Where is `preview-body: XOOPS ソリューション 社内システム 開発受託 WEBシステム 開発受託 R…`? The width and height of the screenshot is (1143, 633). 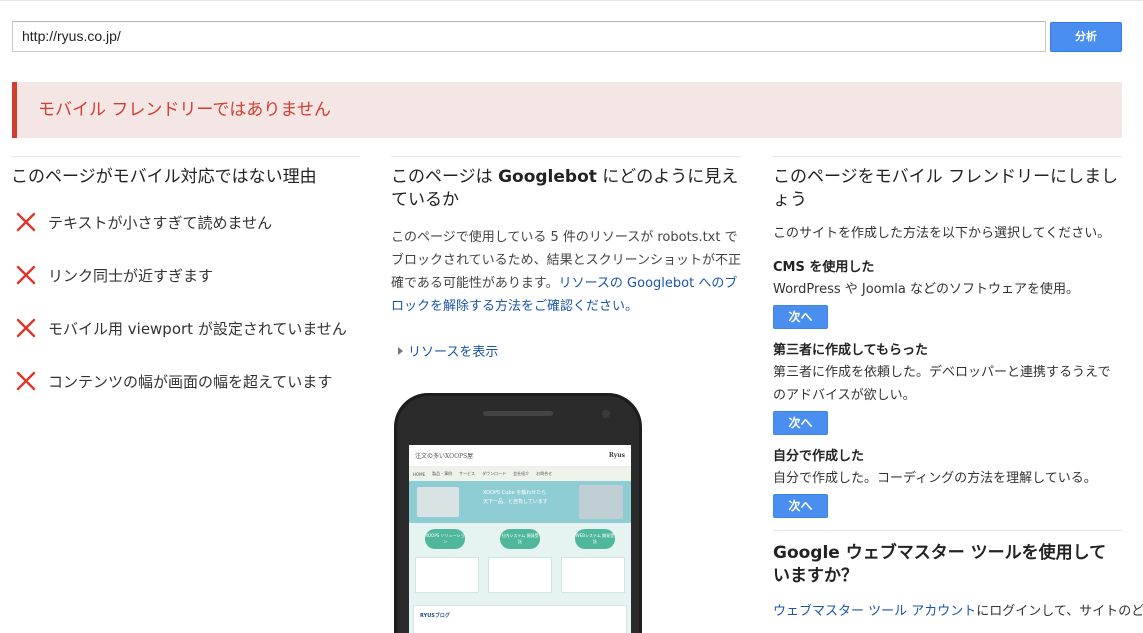
preview-body: XOOPS ソリューション 社内システム 開発受託 WEBシステム 開発受託 R… is located at coordinates (520, 578).